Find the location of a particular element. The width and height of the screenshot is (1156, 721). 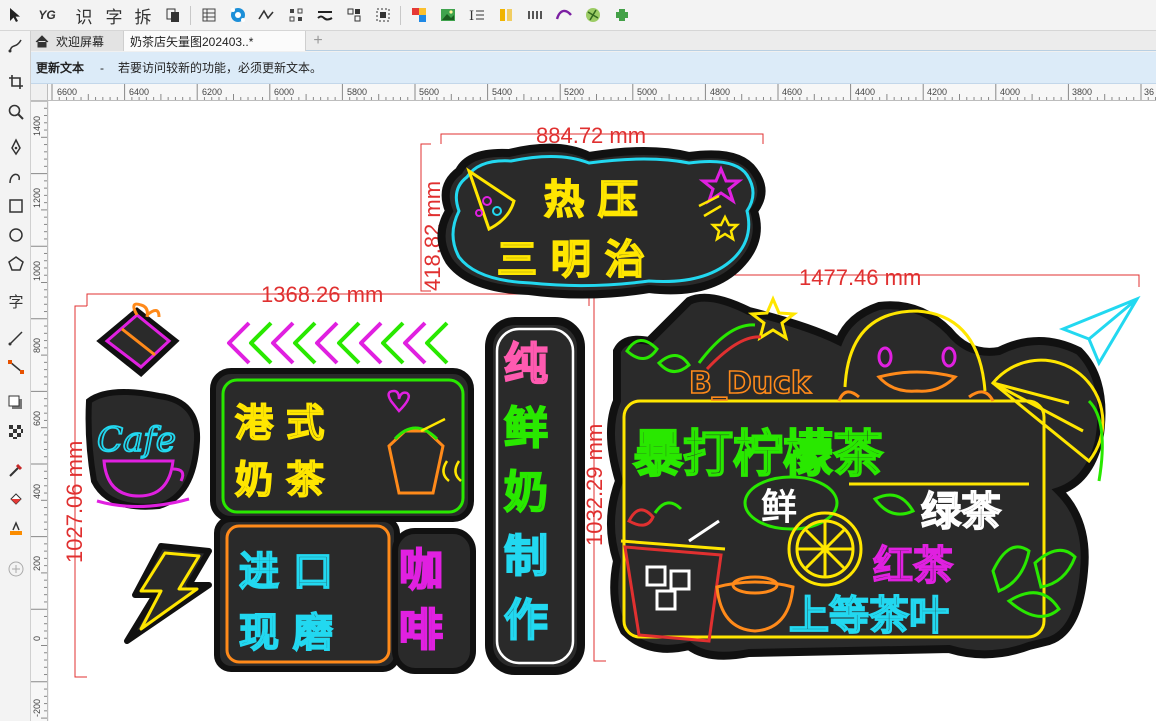

import-ground-sign: 进 口 现 磨 is located at coordinates (307, 594).